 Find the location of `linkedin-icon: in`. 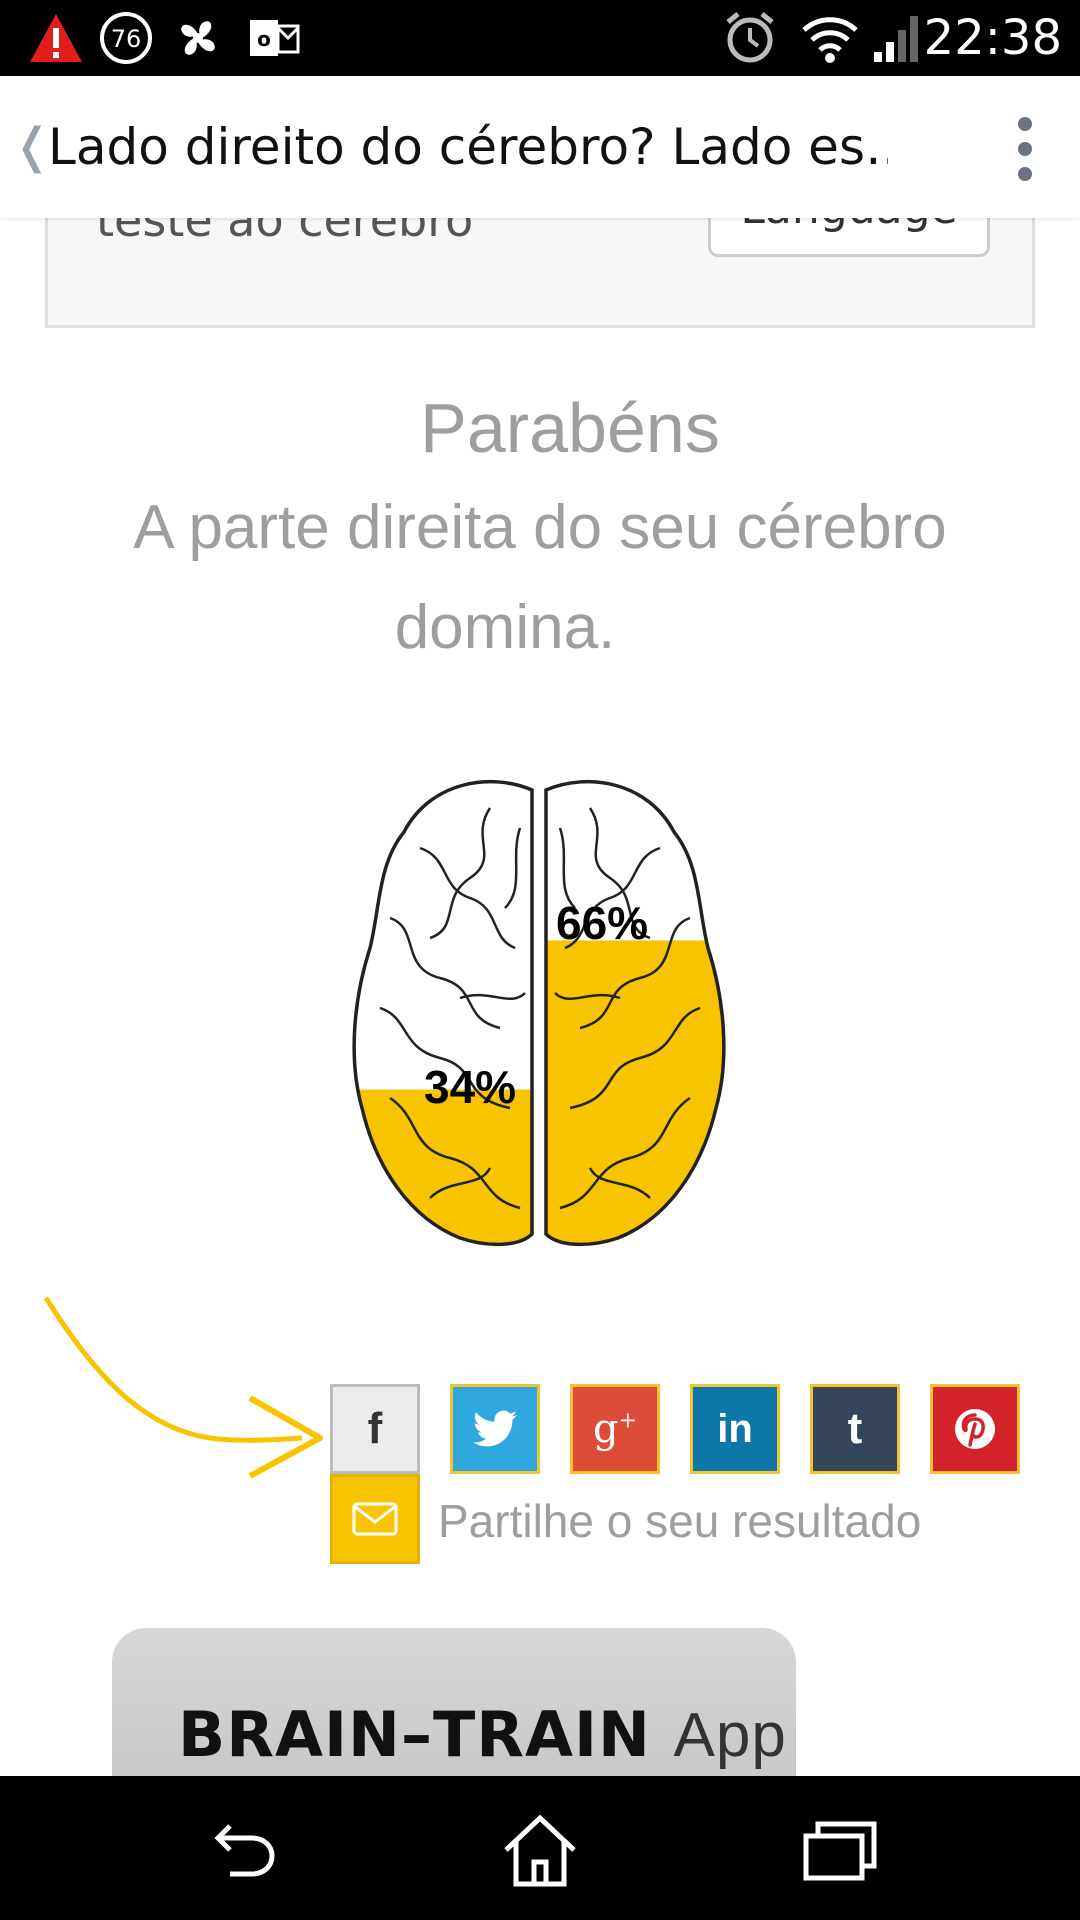

linkedin-icon: in is located at coordinates (735, 1428).